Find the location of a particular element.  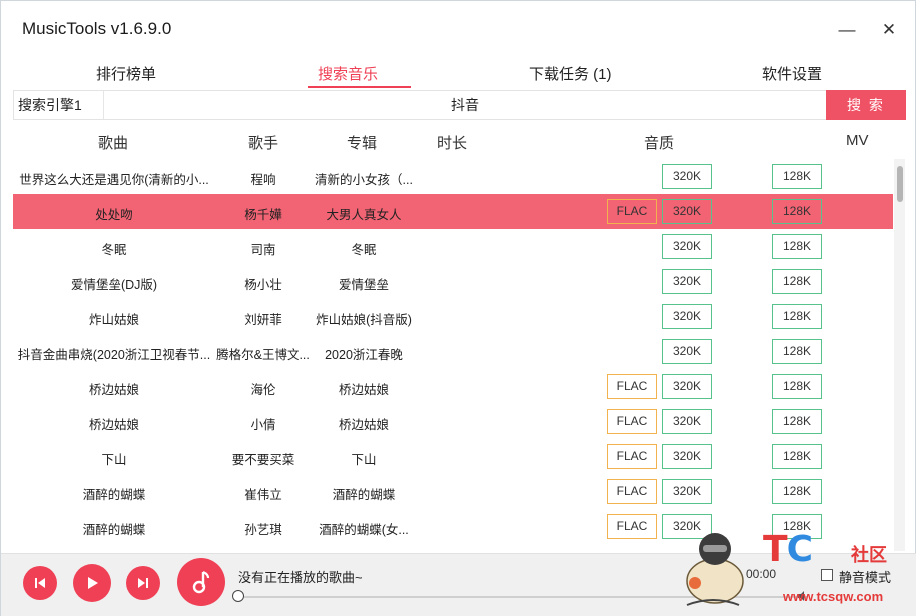

search-bar: 搜索引擎1 搜 索 is located at coordinates (459, 105).